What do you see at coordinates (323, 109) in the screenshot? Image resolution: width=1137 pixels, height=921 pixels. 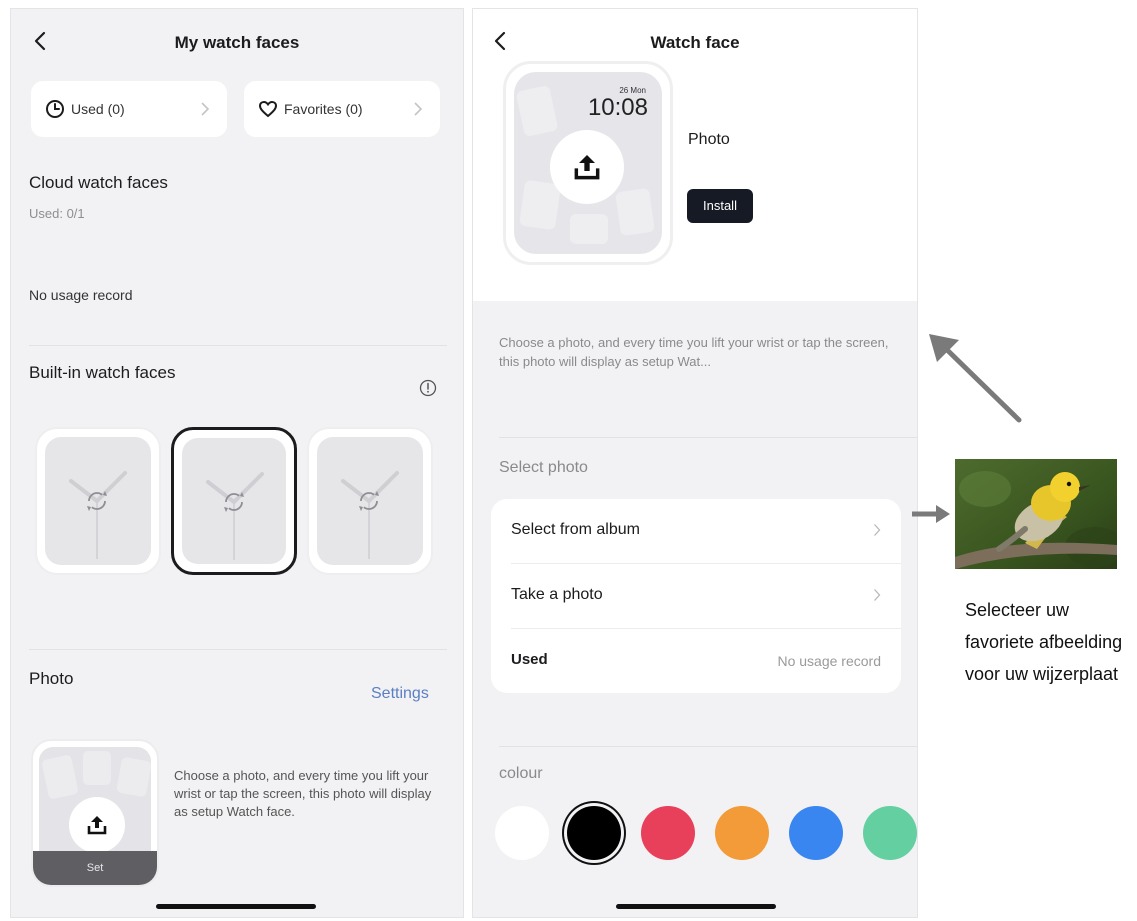 I see `favorites-button-label: Favorites (0)` at bounding box center [323, 109].